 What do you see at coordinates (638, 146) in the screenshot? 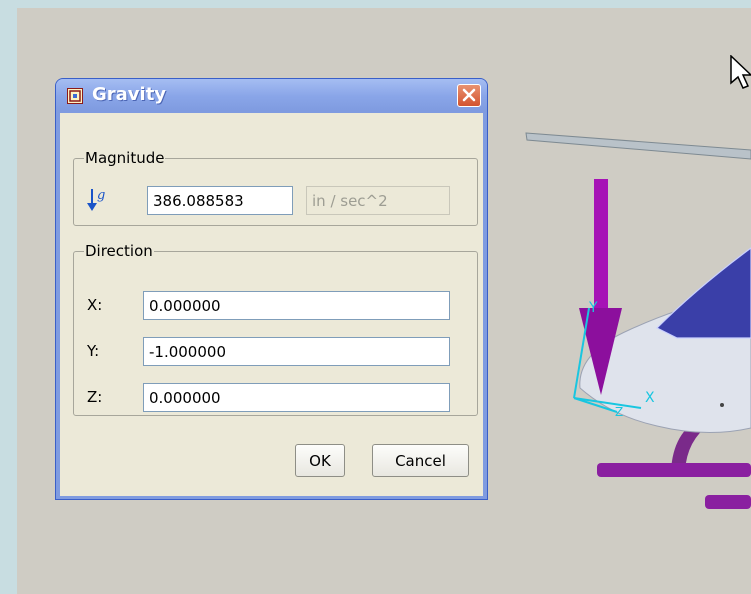
I see `rotor-blade` at bounding box center [638, 146].